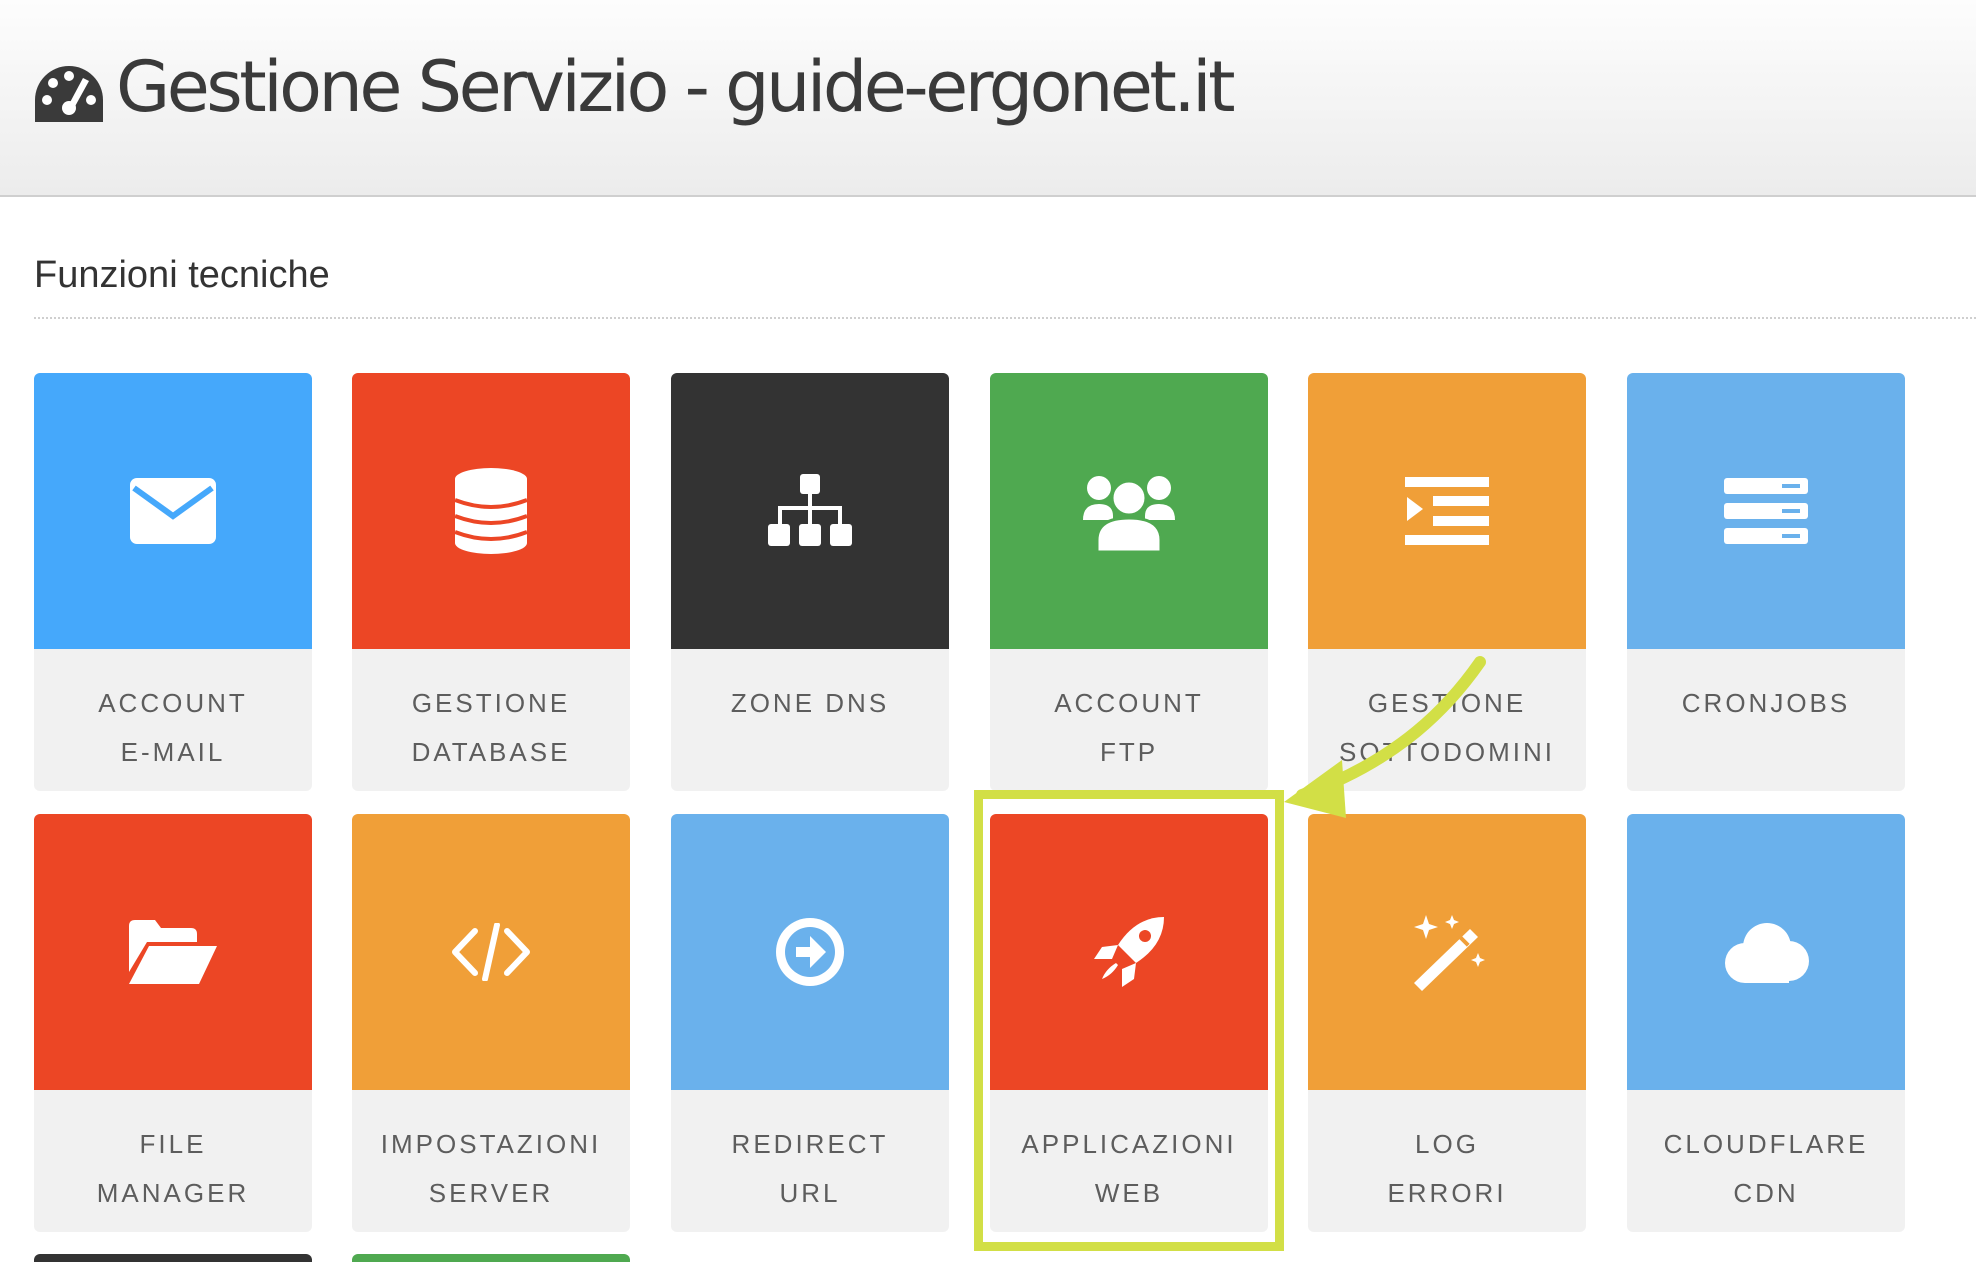 This screenshot has width=1976, height=1262. Describe the element at coordinates (1766, 1144) in the screenshot. I see `tile-label-line: CLOUDFLARE` at that location.